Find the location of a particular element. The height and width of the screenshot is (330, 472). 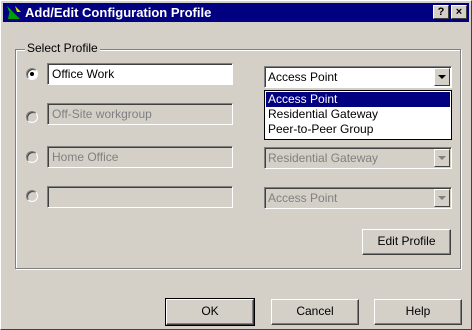

ok-button: OK is located at coordinates (210, 312).